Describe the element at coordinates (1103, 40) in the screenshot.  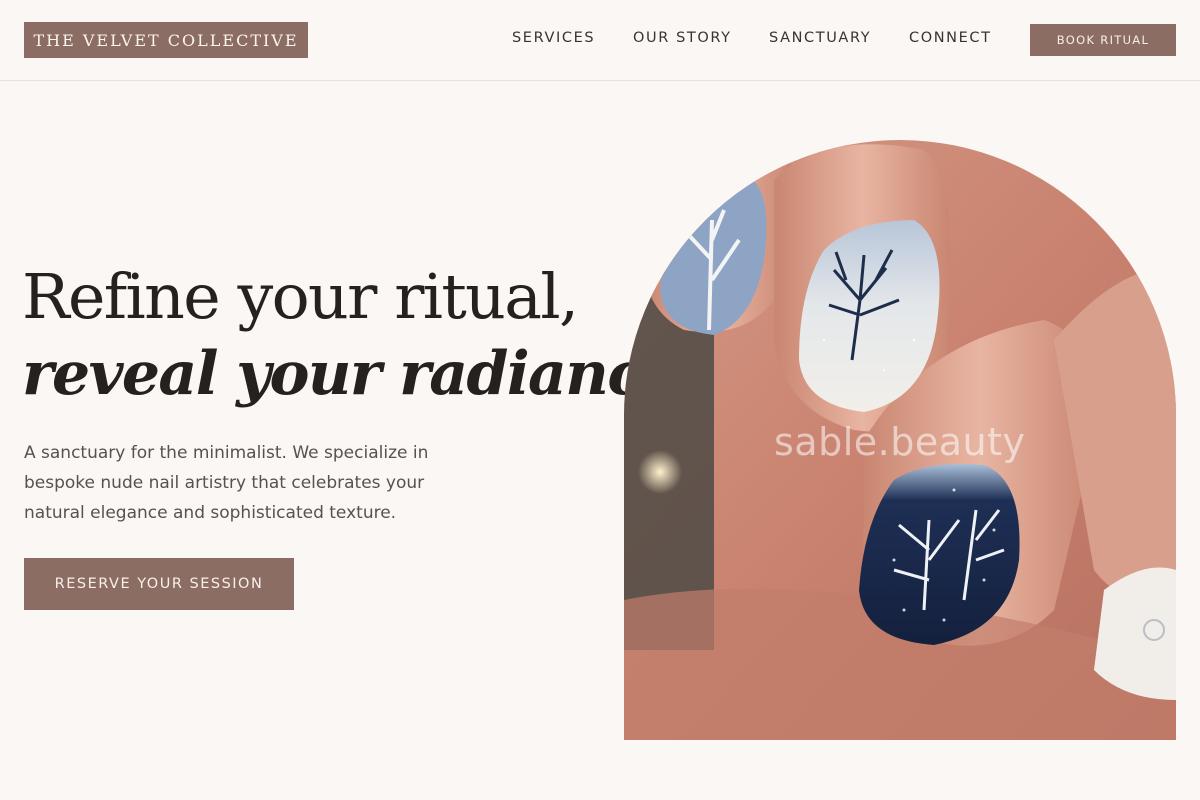
I see `book-ritual-button: BOOK RITUAL` at that location.